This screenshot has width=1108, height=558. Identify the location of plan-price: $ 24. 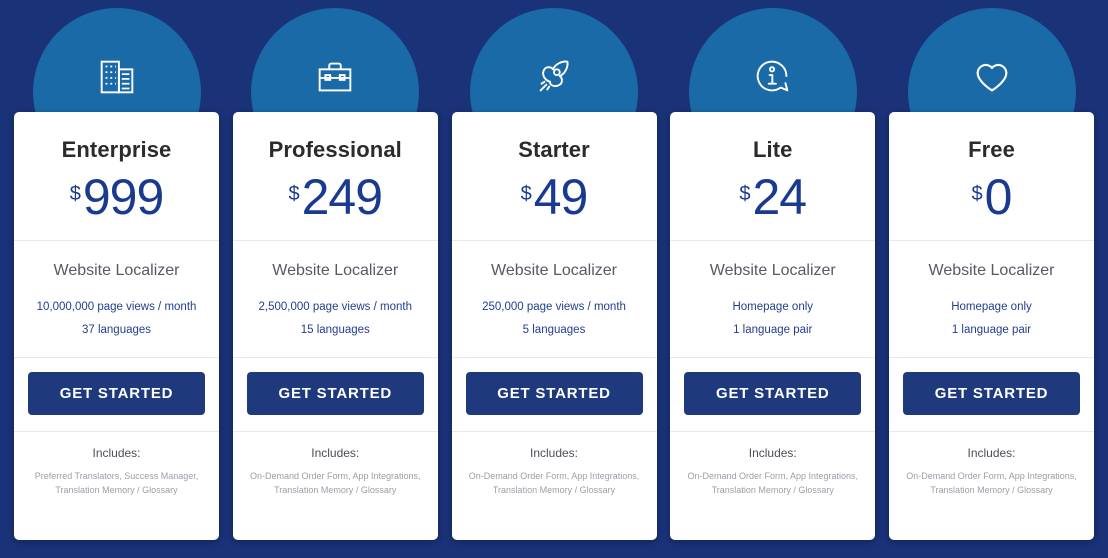
(772, 197).